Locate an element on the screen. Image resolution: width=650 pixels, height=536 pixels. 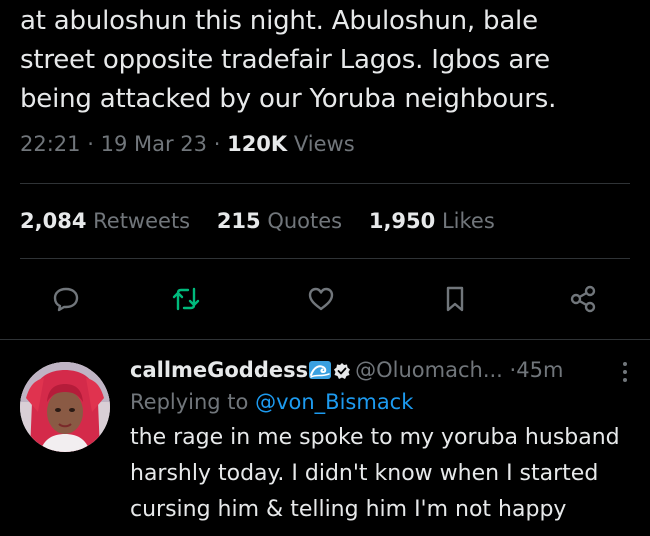
share-icon is located at coordinates (583, 299).